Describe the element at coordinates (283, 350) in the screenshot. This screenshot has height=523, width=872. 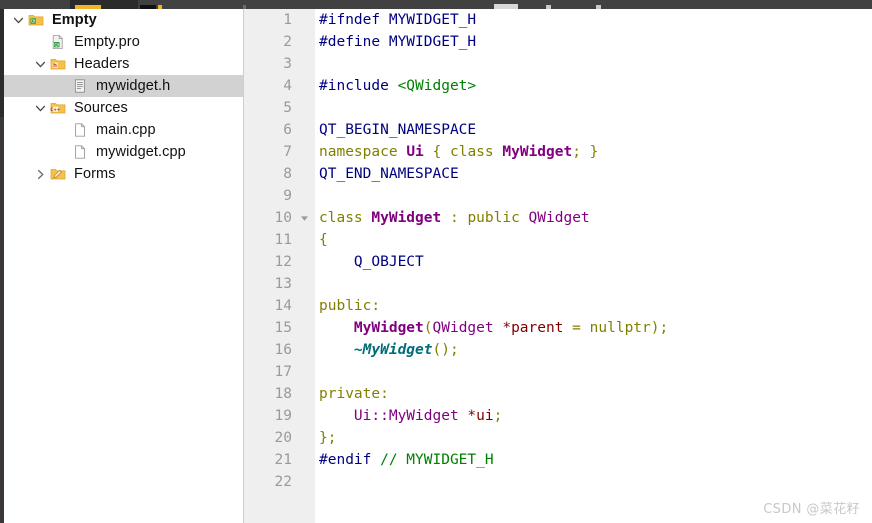
I see `line-number: 16` at that location.